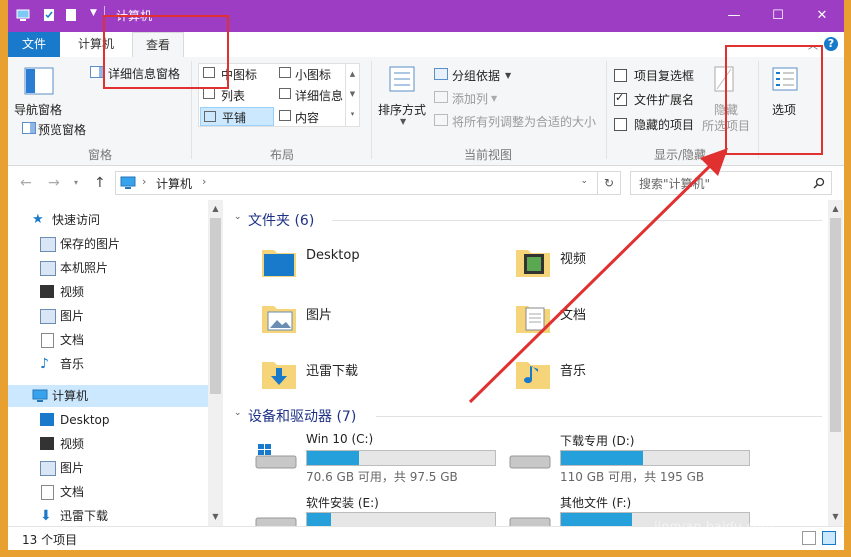 Image resolution: width=851 pixels, height=557 pixels. What do you see at coordinates (822, 16) in the screenshot?
I see `close-button: ✕` at bounding box center [822, 16].